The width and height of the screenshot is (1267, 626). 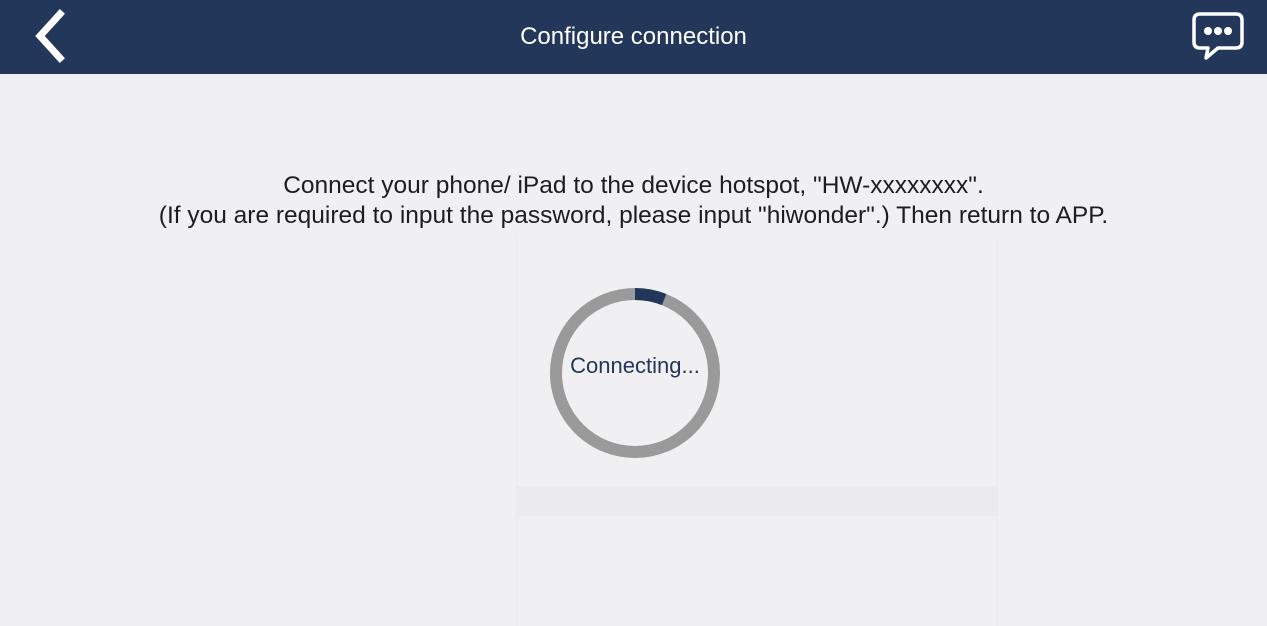 What do you see at coordinates (757, 501) in the screenshot?
I see `background-panel-bar` at bounding box center [757, 501].